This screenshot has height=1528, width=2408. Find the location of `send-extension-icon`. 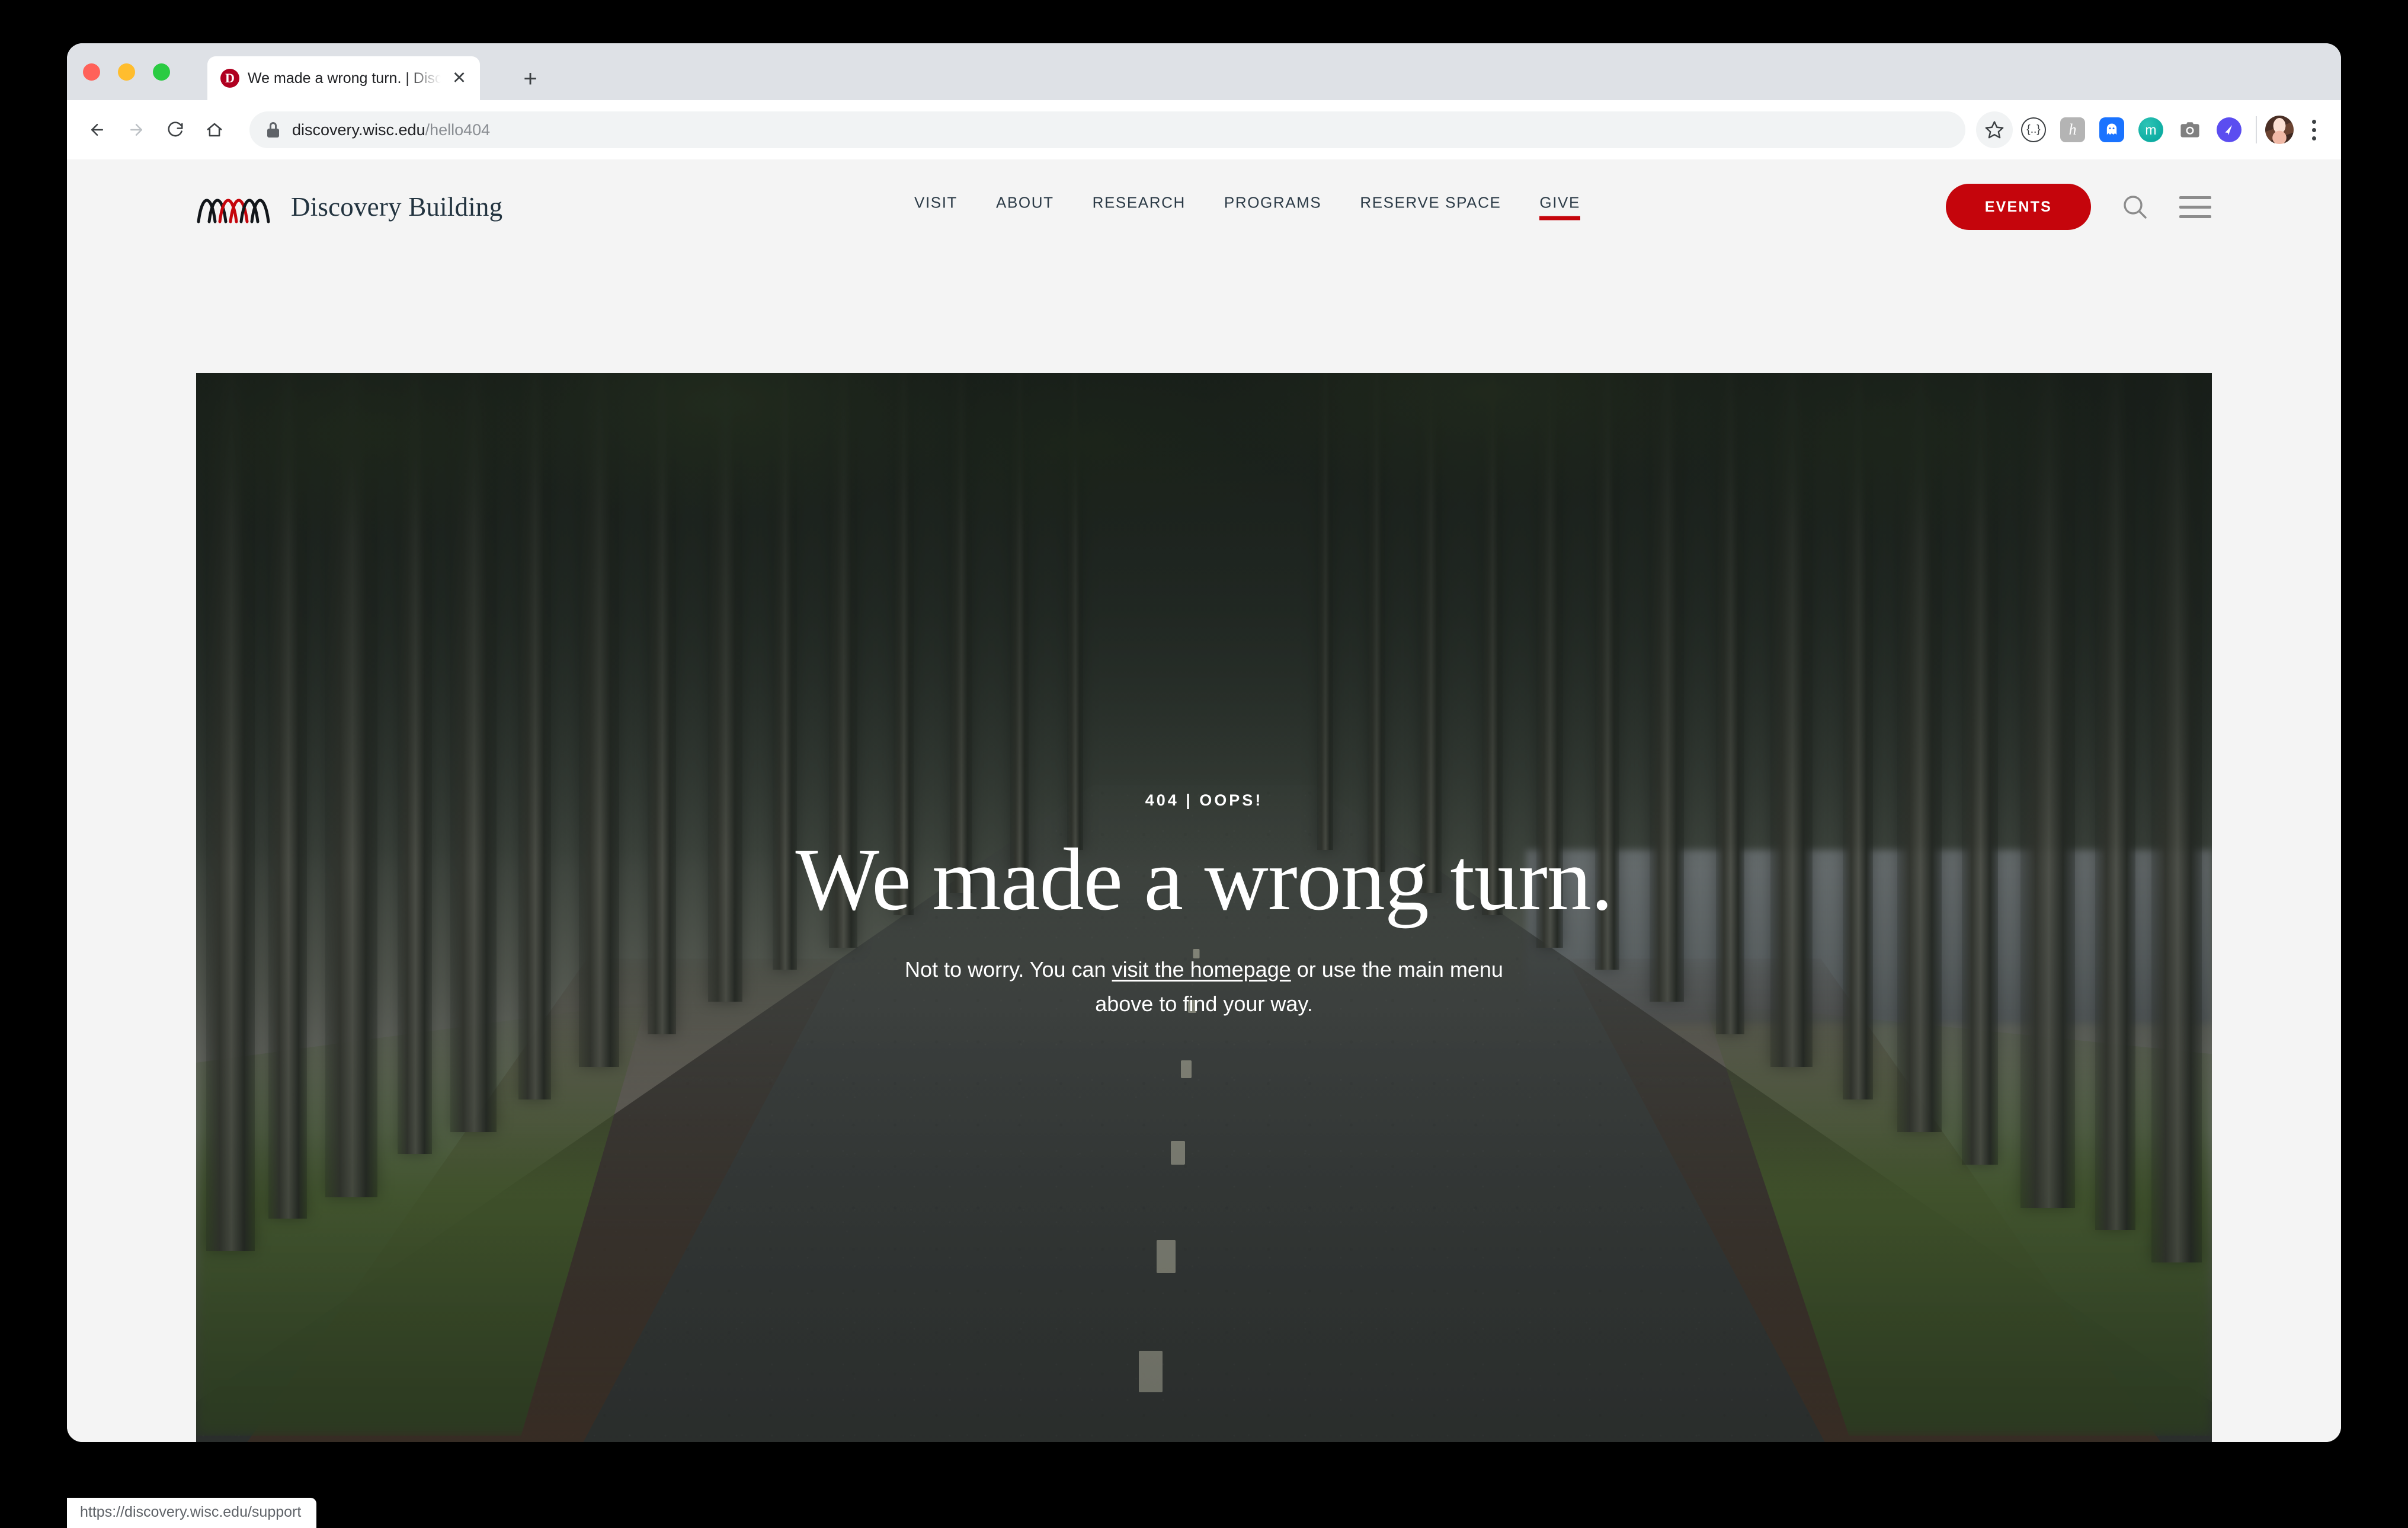

send-extension-icon is located at coordinates (2229, 129).